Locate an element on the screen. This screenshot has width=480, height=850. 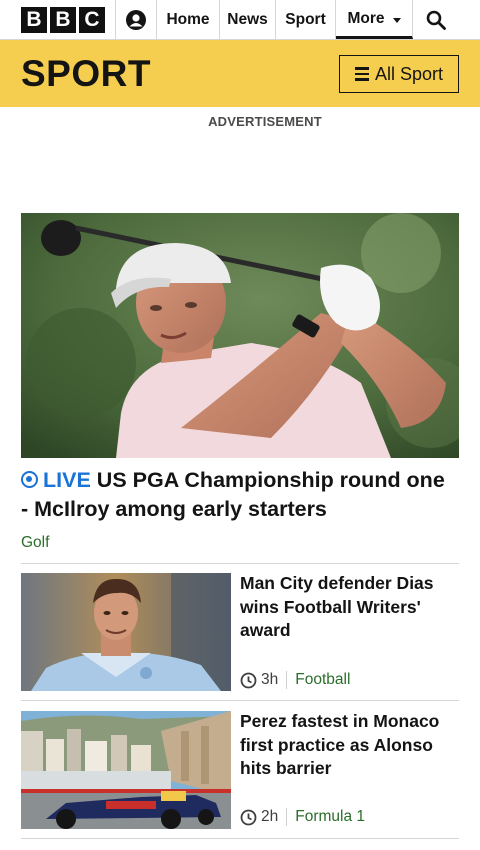
all-sport-button: All Sport is located at coordinates (399, 74).